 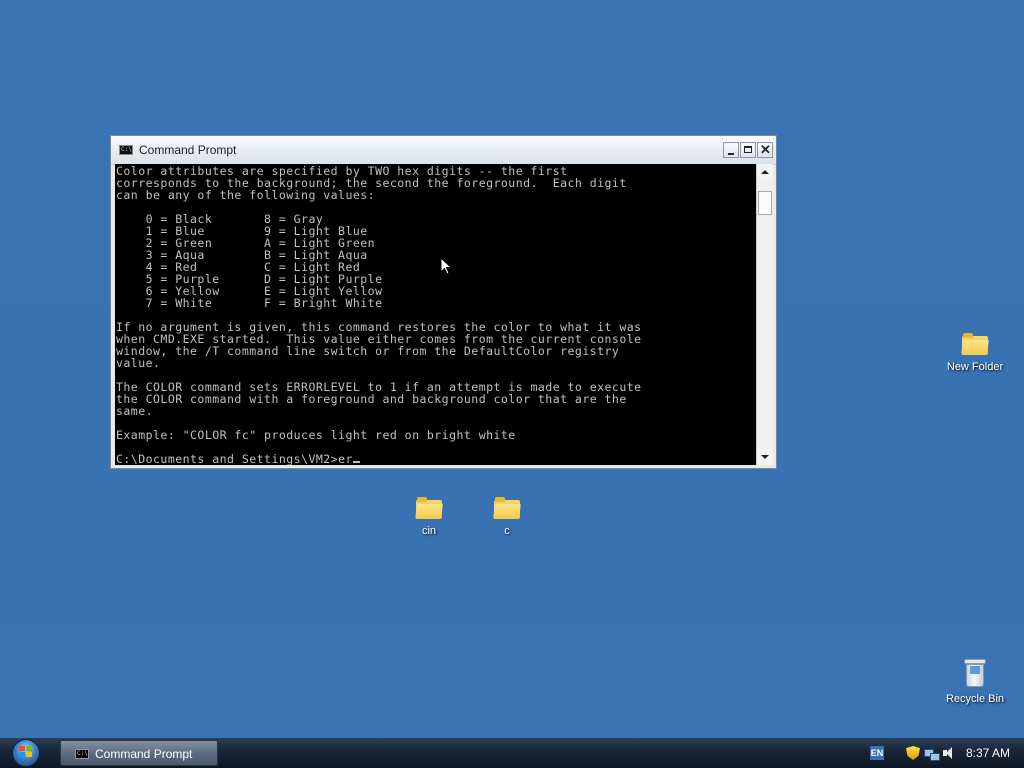 I want to click on desktop-icon-label: cin, so click(x=429, y=531).